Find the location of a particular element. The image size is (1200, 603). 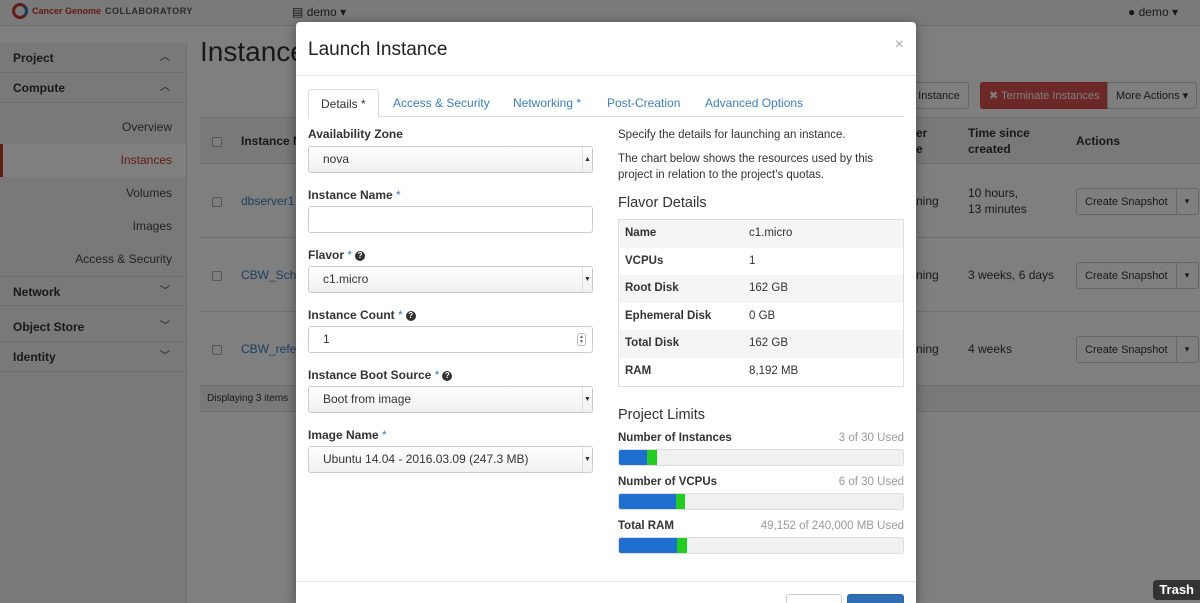

table-row: Ephemeral Disk 0 GB is located at coordinates (761, 317).